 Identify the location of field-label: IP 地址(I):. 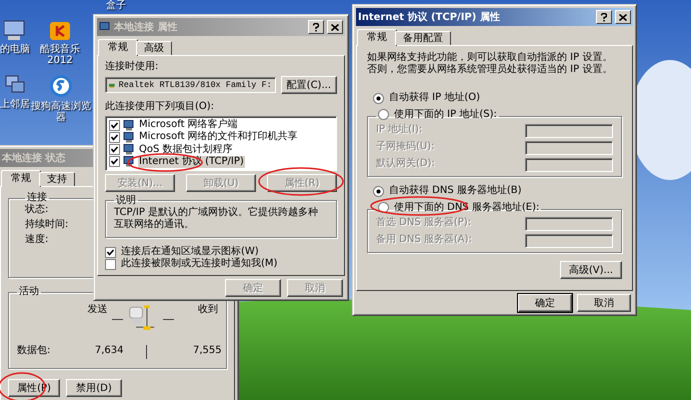
(399, 130).